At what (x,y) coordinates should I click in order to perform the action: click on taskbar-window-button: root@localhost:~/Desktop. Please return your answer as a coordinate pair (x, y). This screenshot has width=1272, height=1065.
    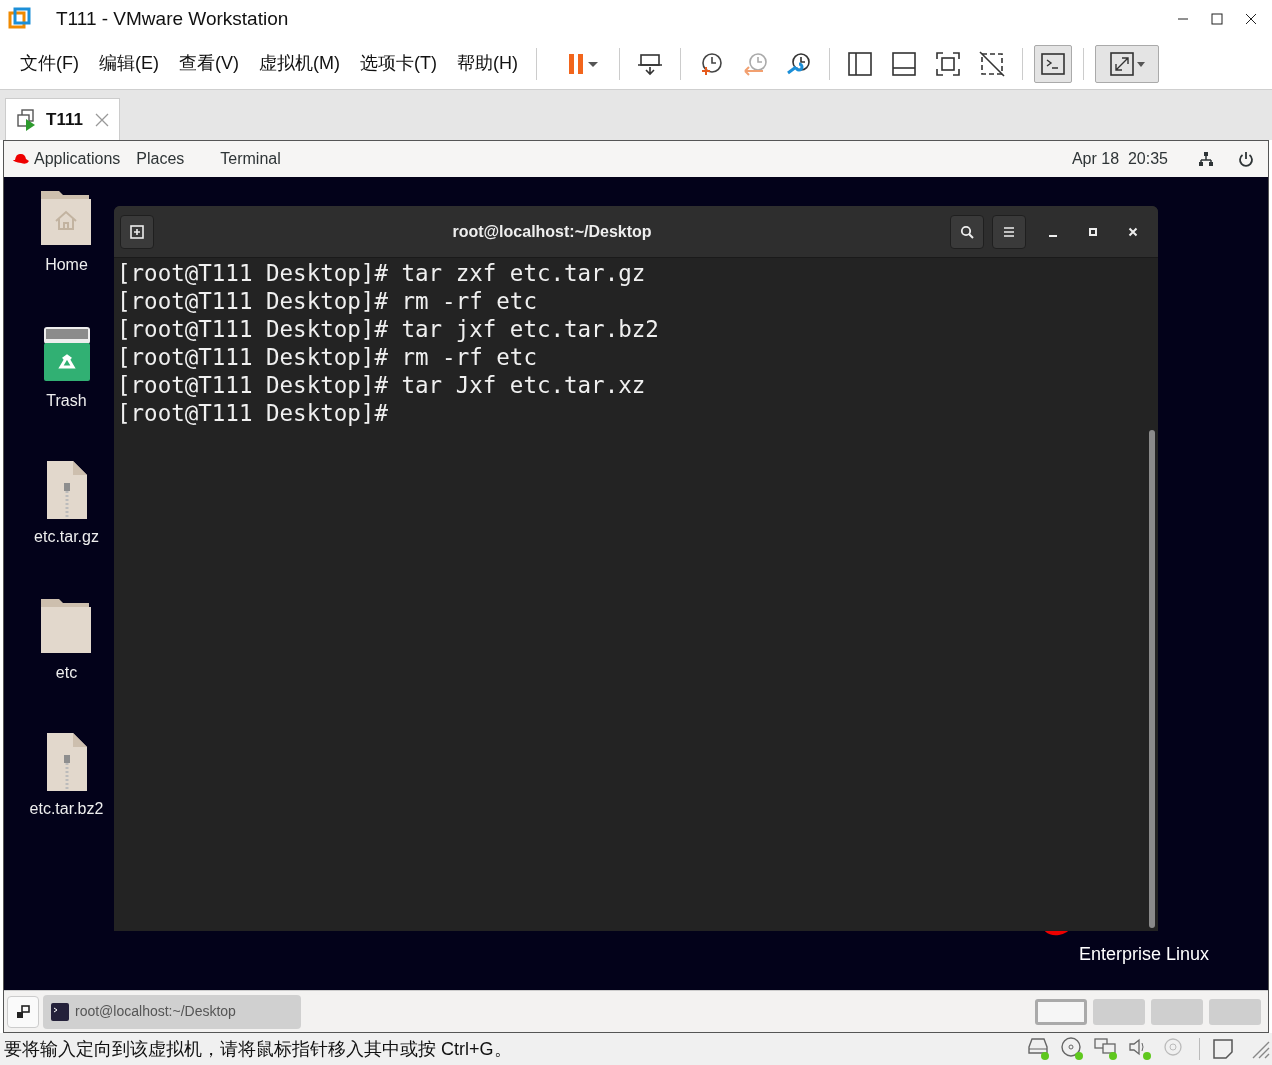
    Looking at the image, I should click on (172, 1011).